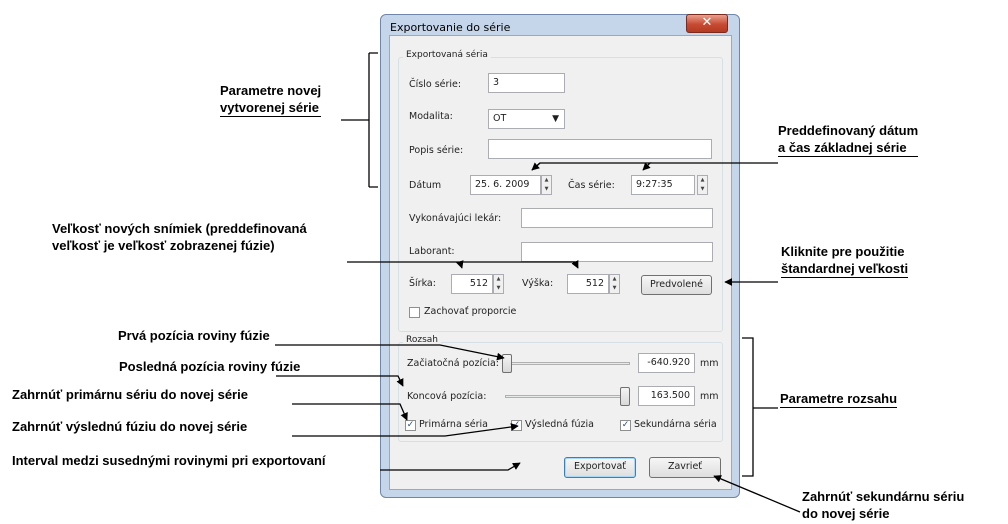  What do you see at coordinates (130, 394) in the screenshot?
I see `annotation-include-primary: Zahrnúť primárnu sériu do novej série` at bounding box center [130, 394].